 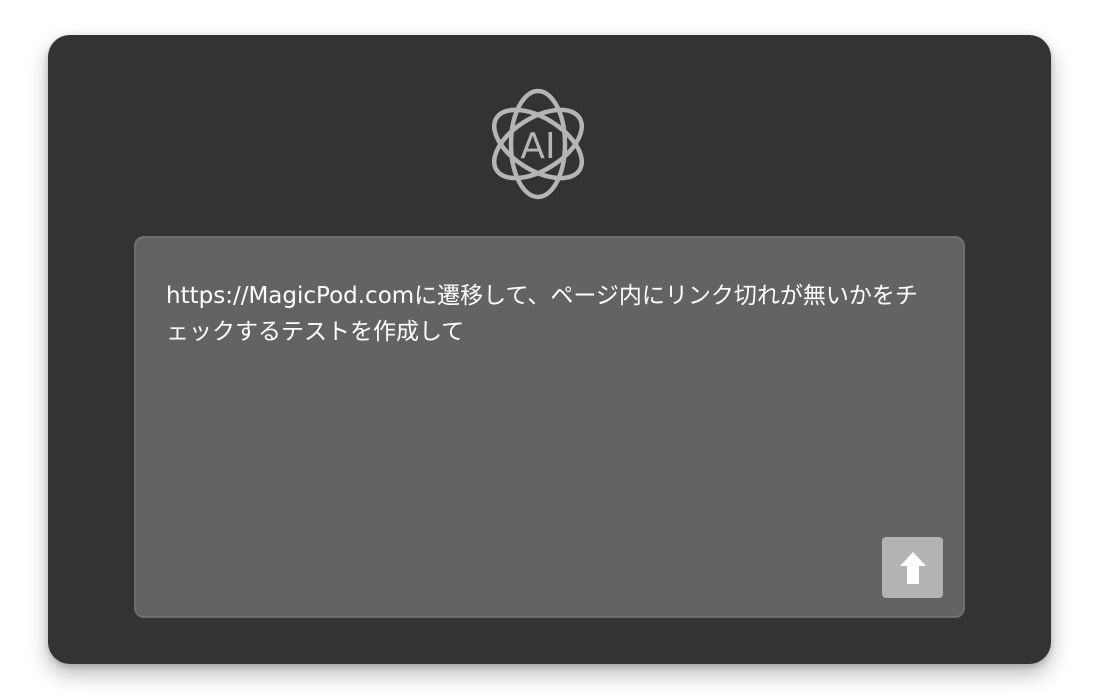 I want to click on ai-atom-icon: AI, so click(x=538, y=144).